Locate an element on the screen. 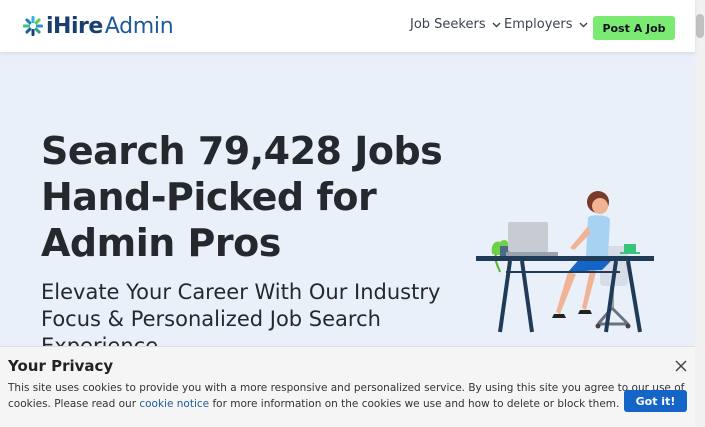 This screenshot has width=705, height=427. logo-admin-text: Admin is located at coordinates (139, 26).